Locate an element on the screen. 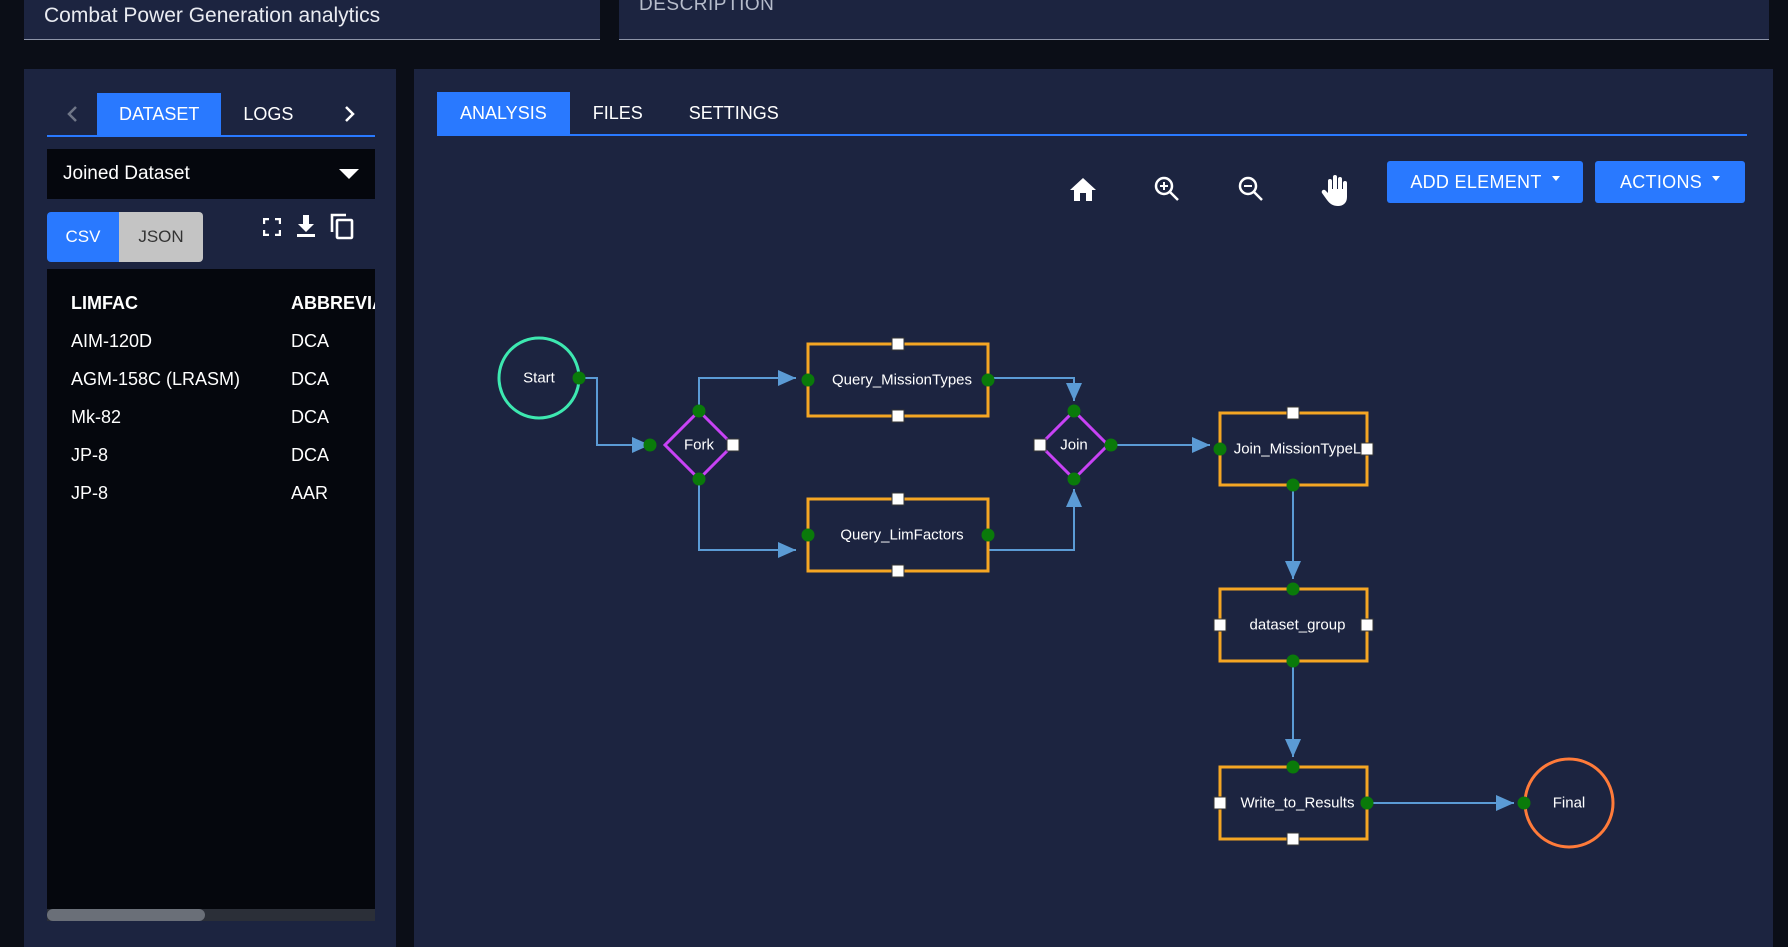  column-header: LIMFAC is located at coordinates (104, 303).